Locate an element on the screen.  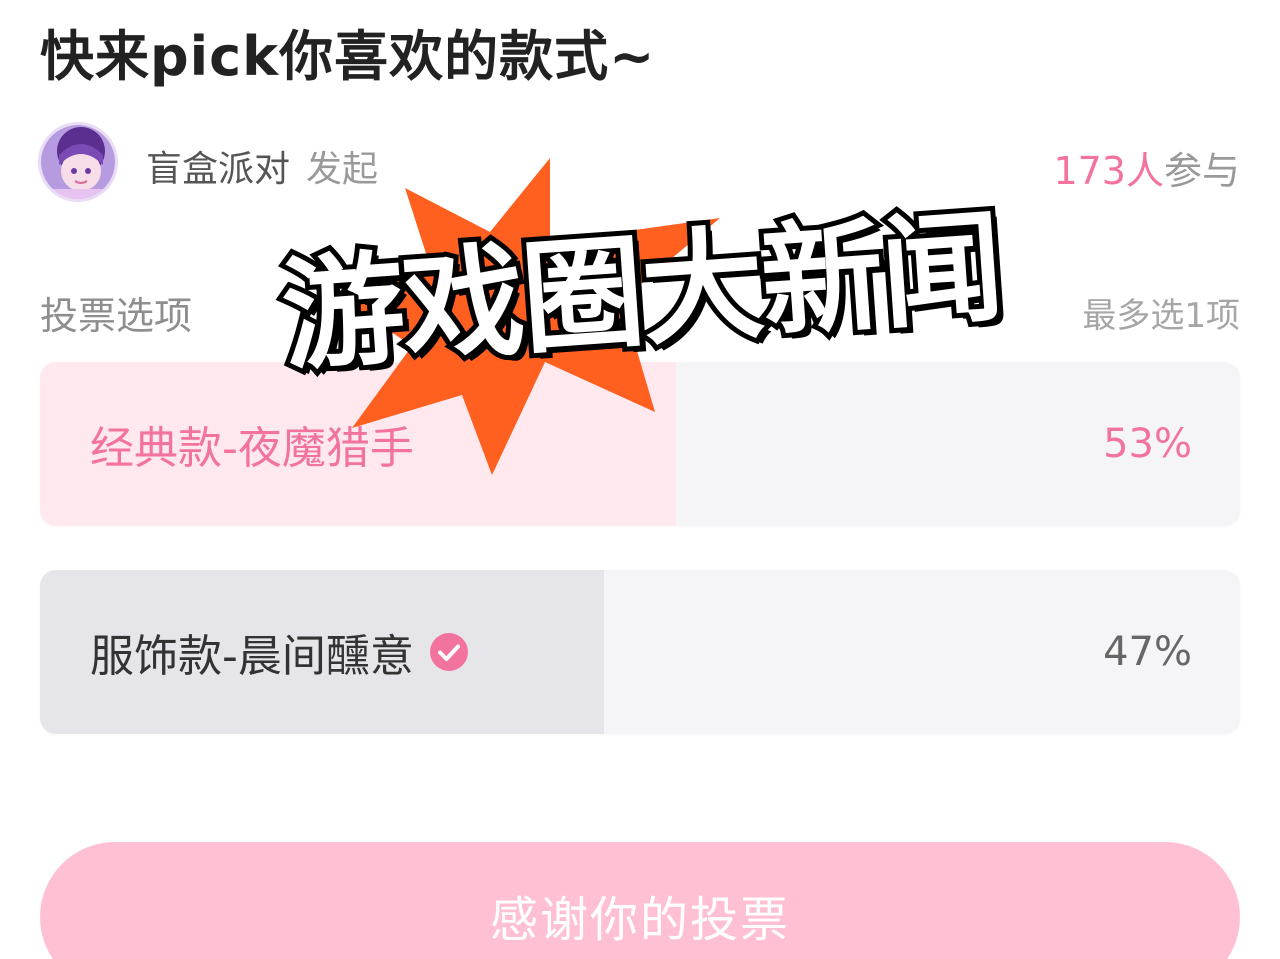
option-percent: 53% is located at coordinates (1147, 444).